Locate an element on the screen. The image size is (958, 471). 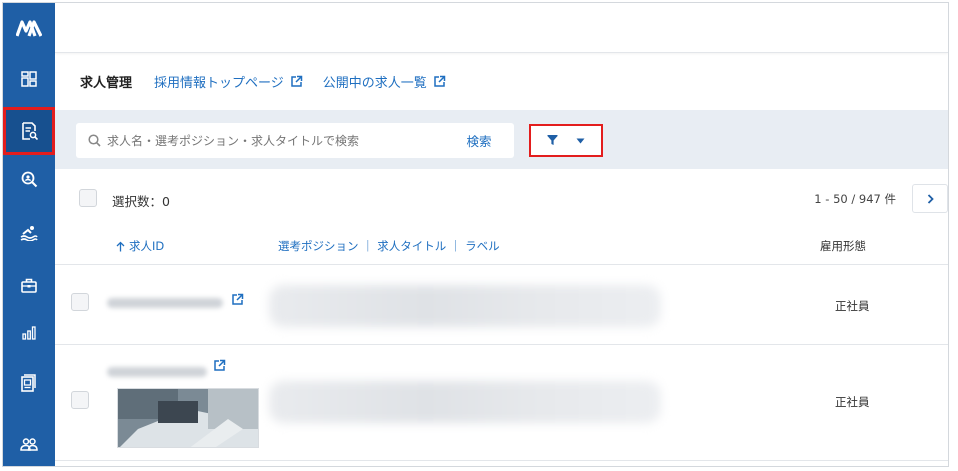
search-button: 検索 is located at coordinates (479, 140).